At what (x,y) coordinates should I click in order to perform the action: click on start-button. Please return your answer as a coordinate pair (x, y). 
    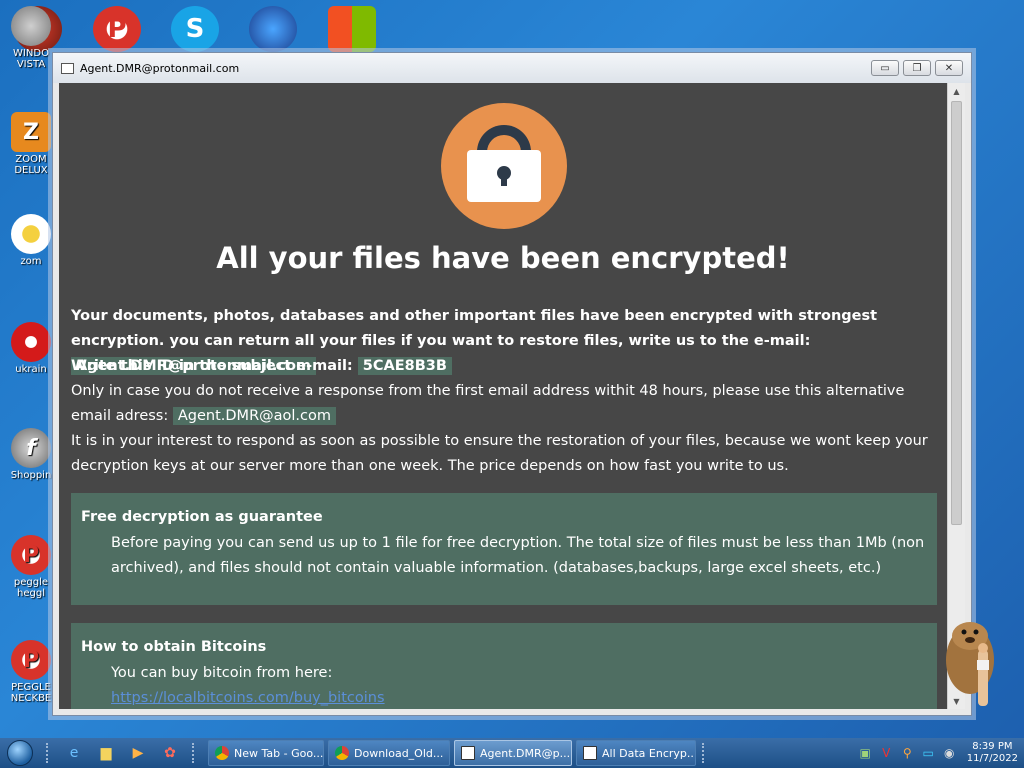
    Looking at the image, I should click on (20, 753).